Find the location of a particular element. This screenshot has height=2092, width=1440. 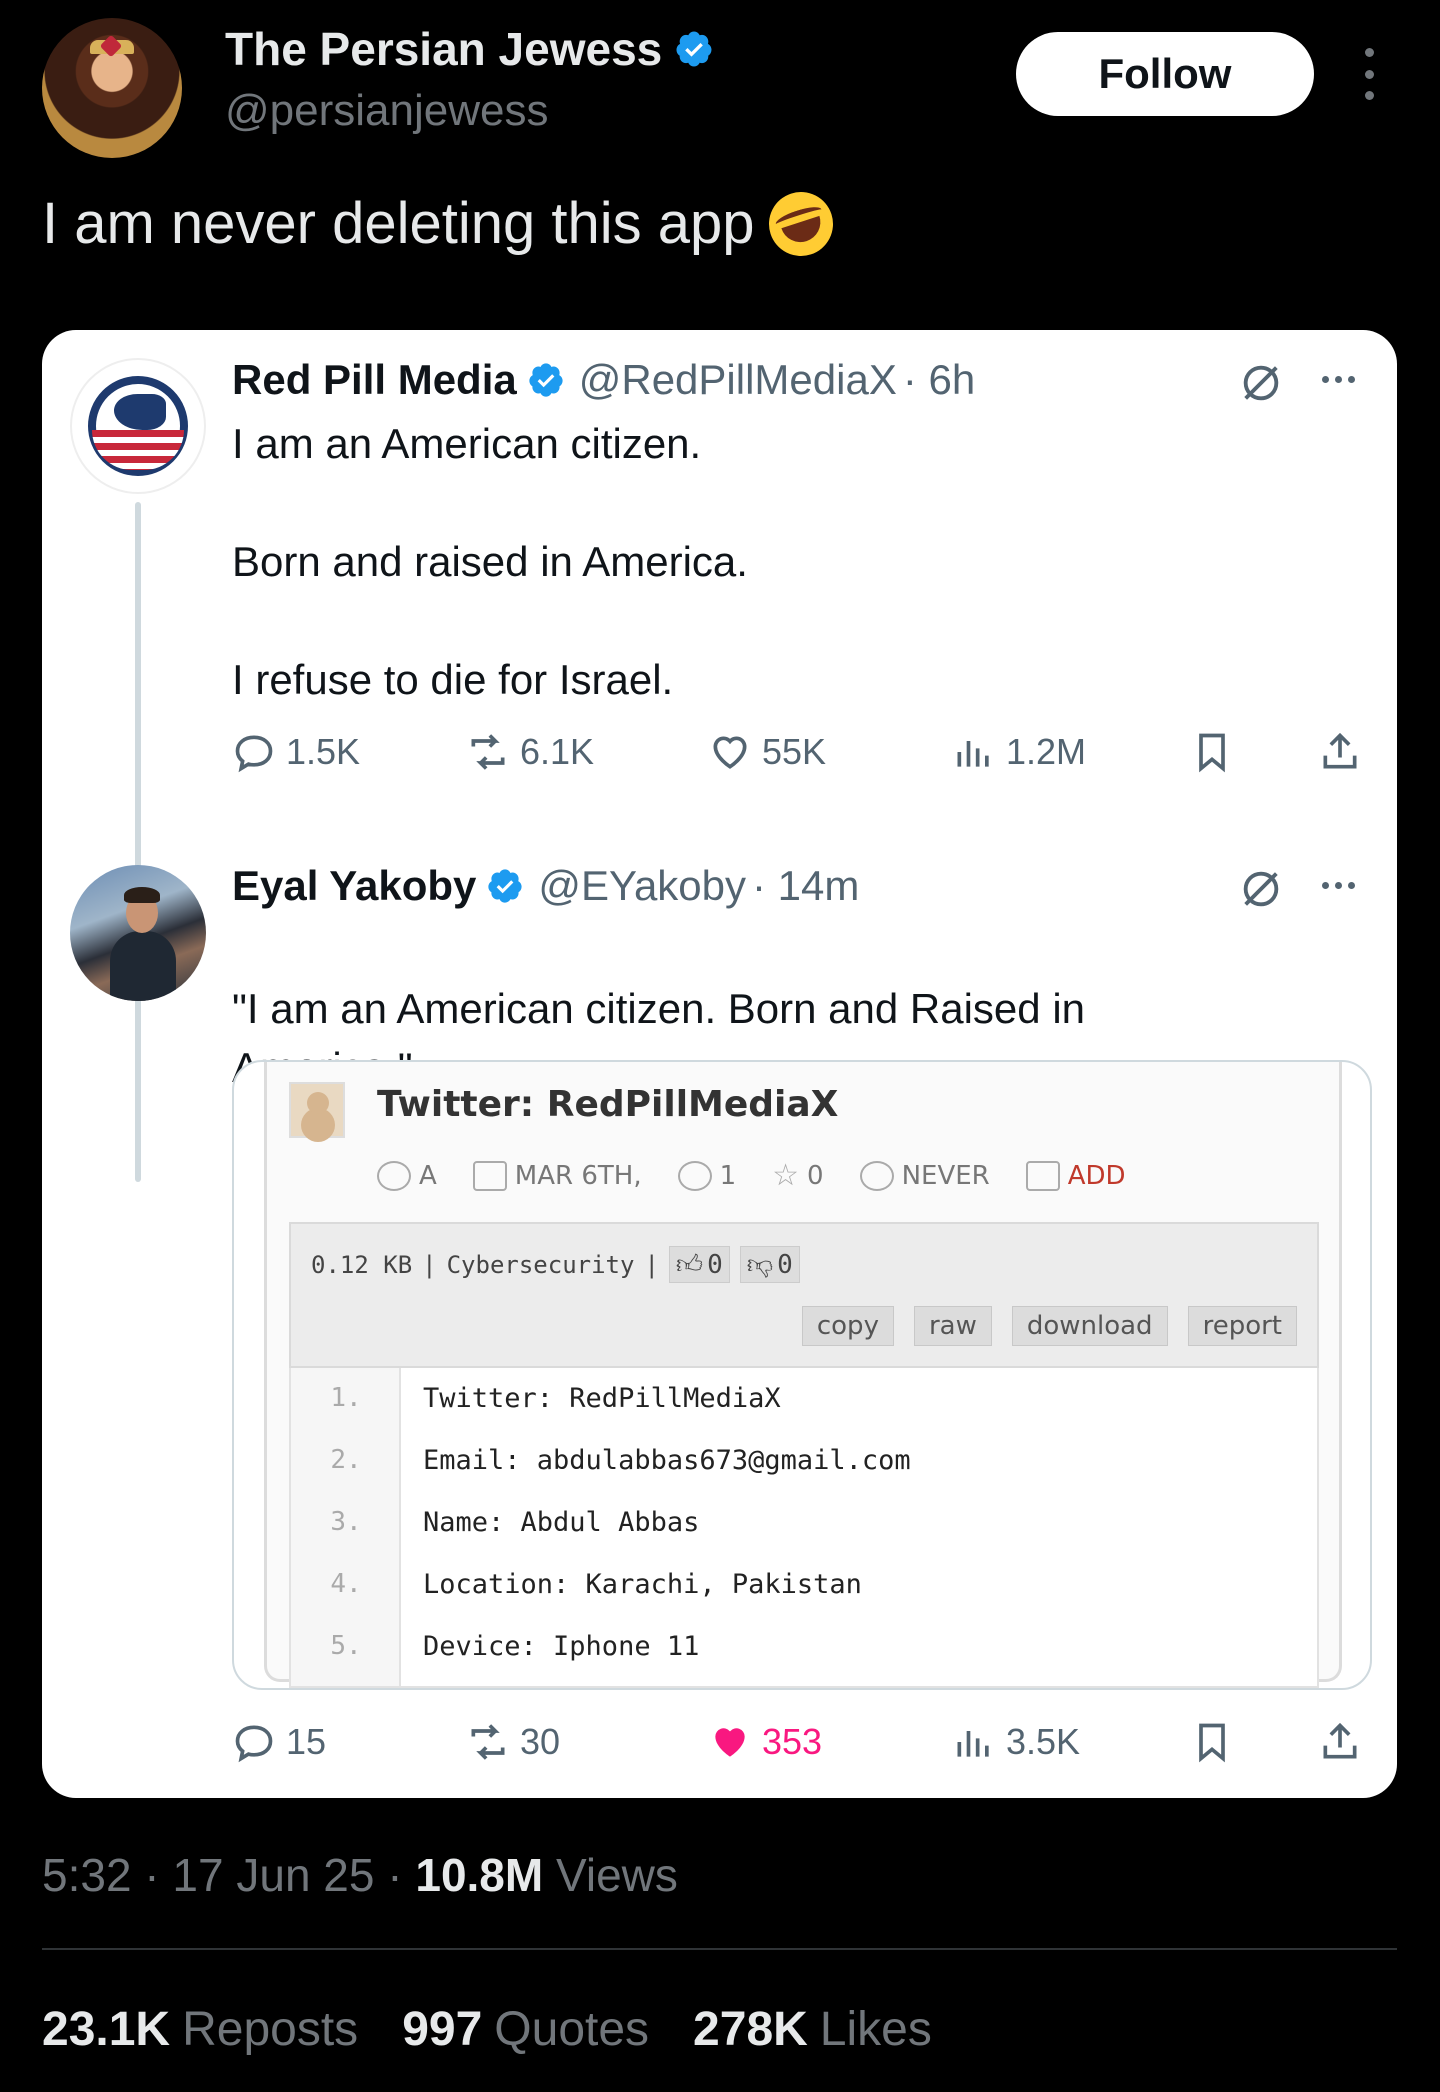

code-line: 4. Location: Karachi, Pakistan is located at coordinates (576, 1584).